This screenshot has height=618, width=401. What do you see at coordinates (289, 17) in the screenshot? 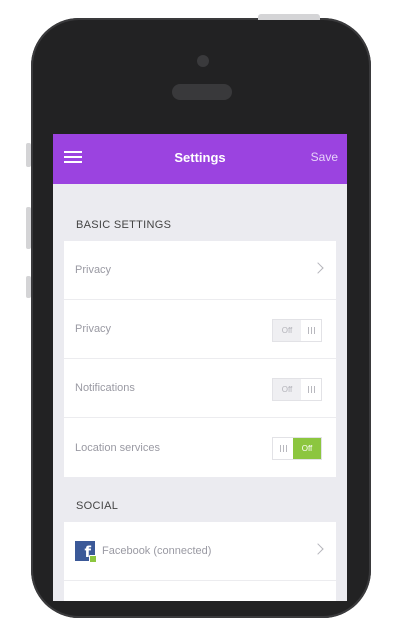
I see `power-button` at bounding box center [289, 17].